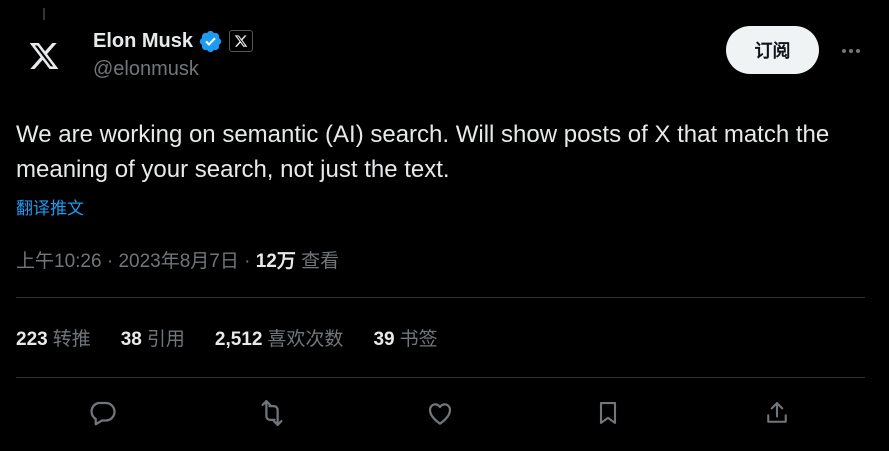 The width and height of the screenshot is (889, 451). I want to click on author-name-row: Elon Musk, so click(173, 41).